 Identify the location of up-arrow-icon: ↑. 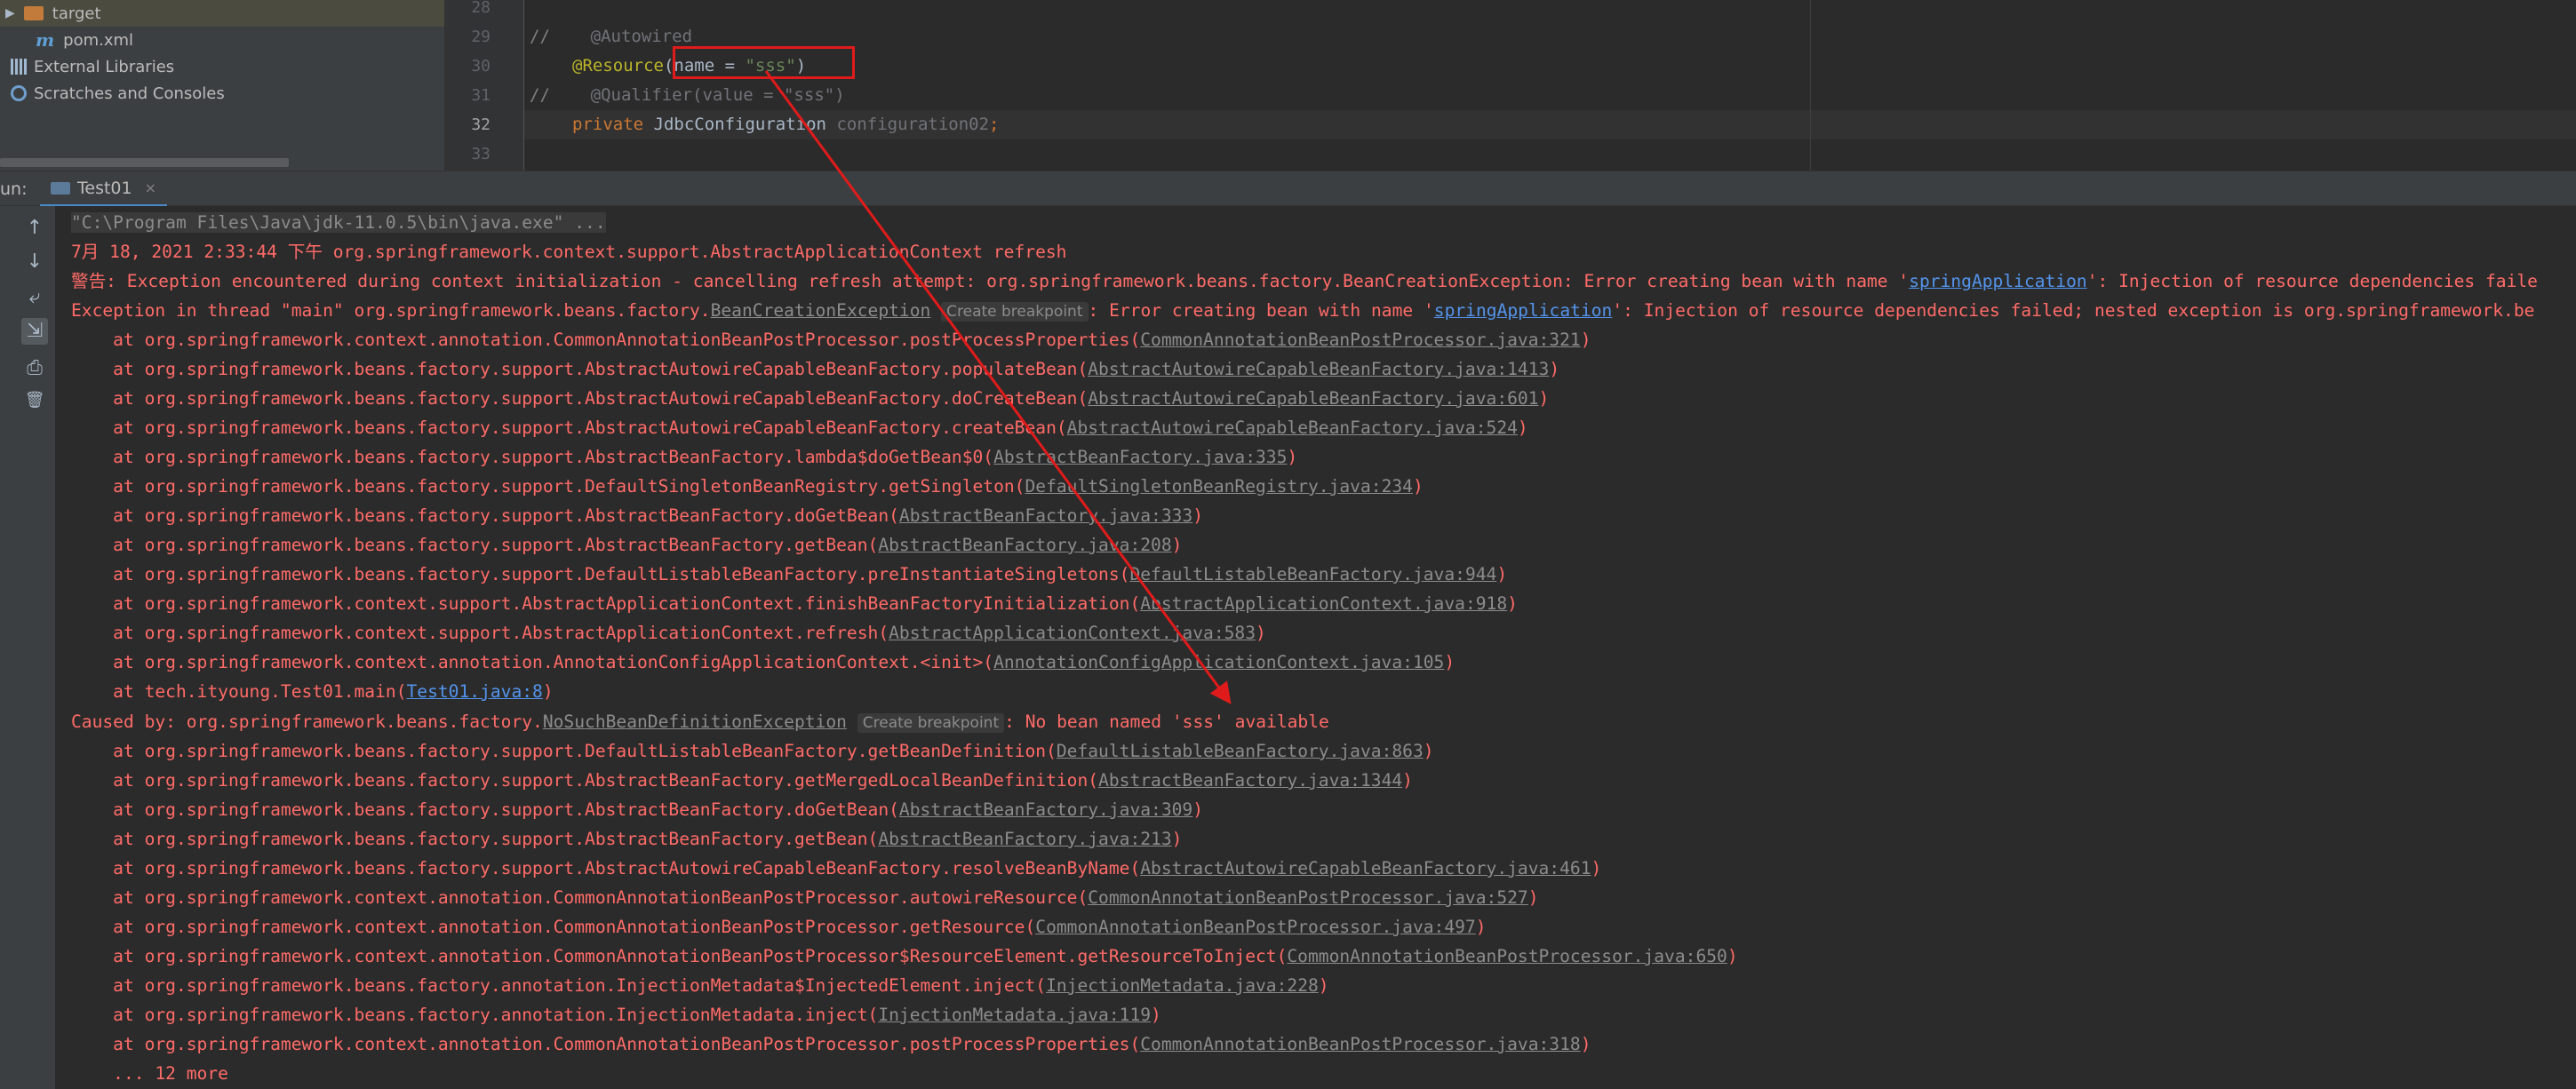
(34, 228).